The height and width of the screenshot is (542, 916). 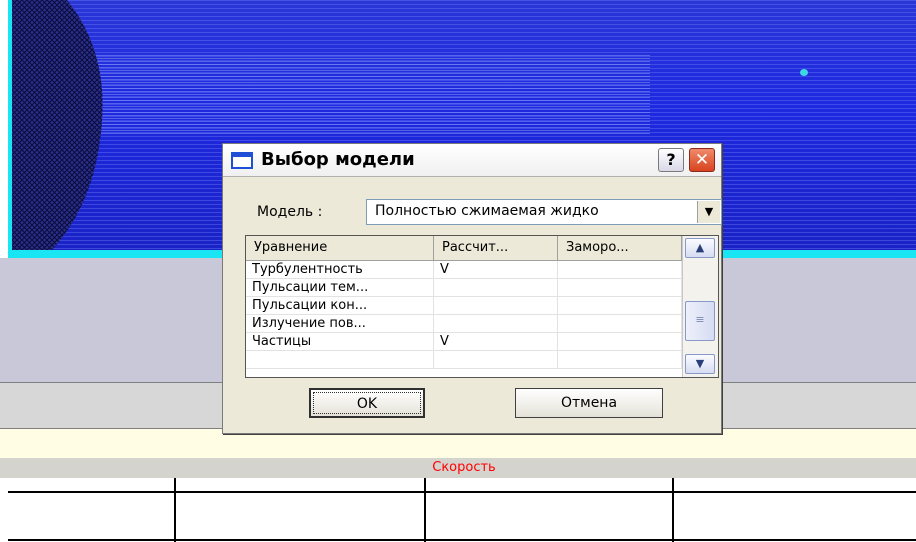 I want to click on table-row: Частицы V, so click(x=464, y=342).